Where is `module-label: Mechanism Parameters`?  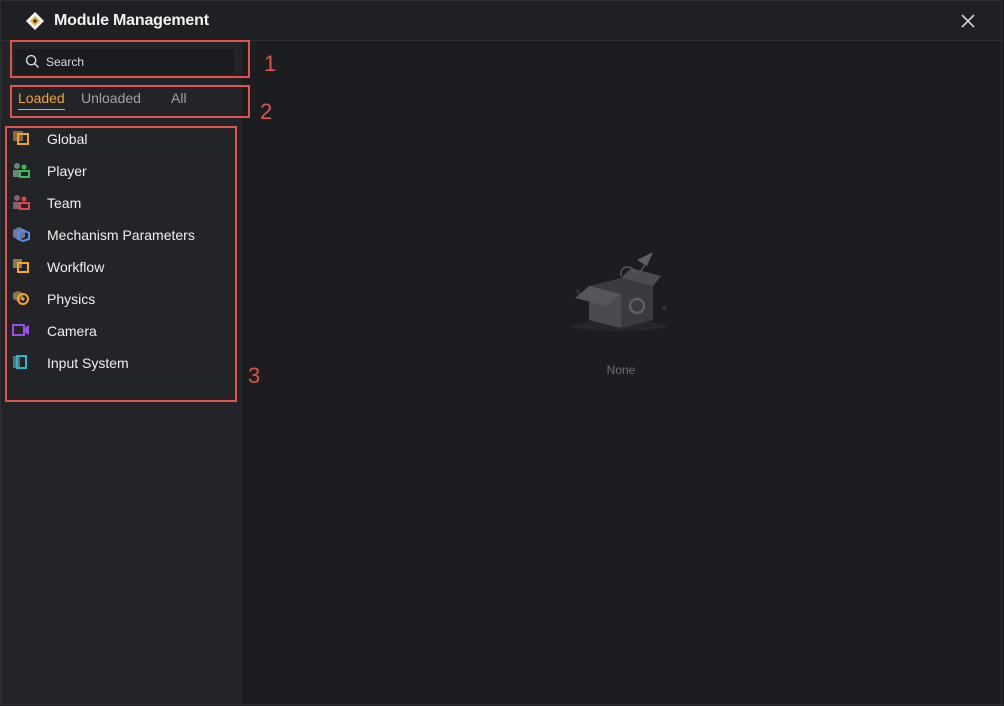
module-label: Mechanism Parameters is located at coordinates (121, 235).